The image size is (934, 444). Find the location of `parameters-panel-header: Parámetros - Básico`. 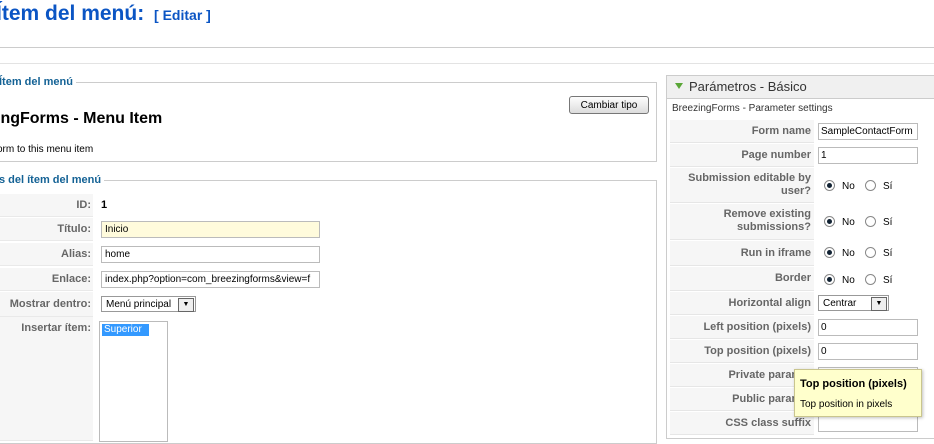

parameters-panel-header: Parámetros - Básico is located at coordinates (800, 87).